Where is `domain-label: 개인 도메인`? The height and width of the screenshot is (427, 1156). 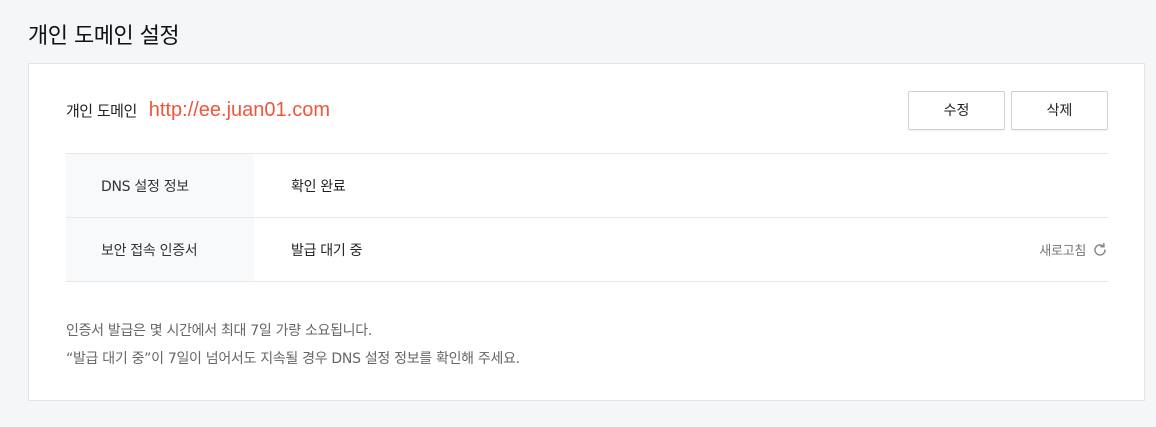
domain-label: 개인 도메인 is located at coordinates (101, 110).